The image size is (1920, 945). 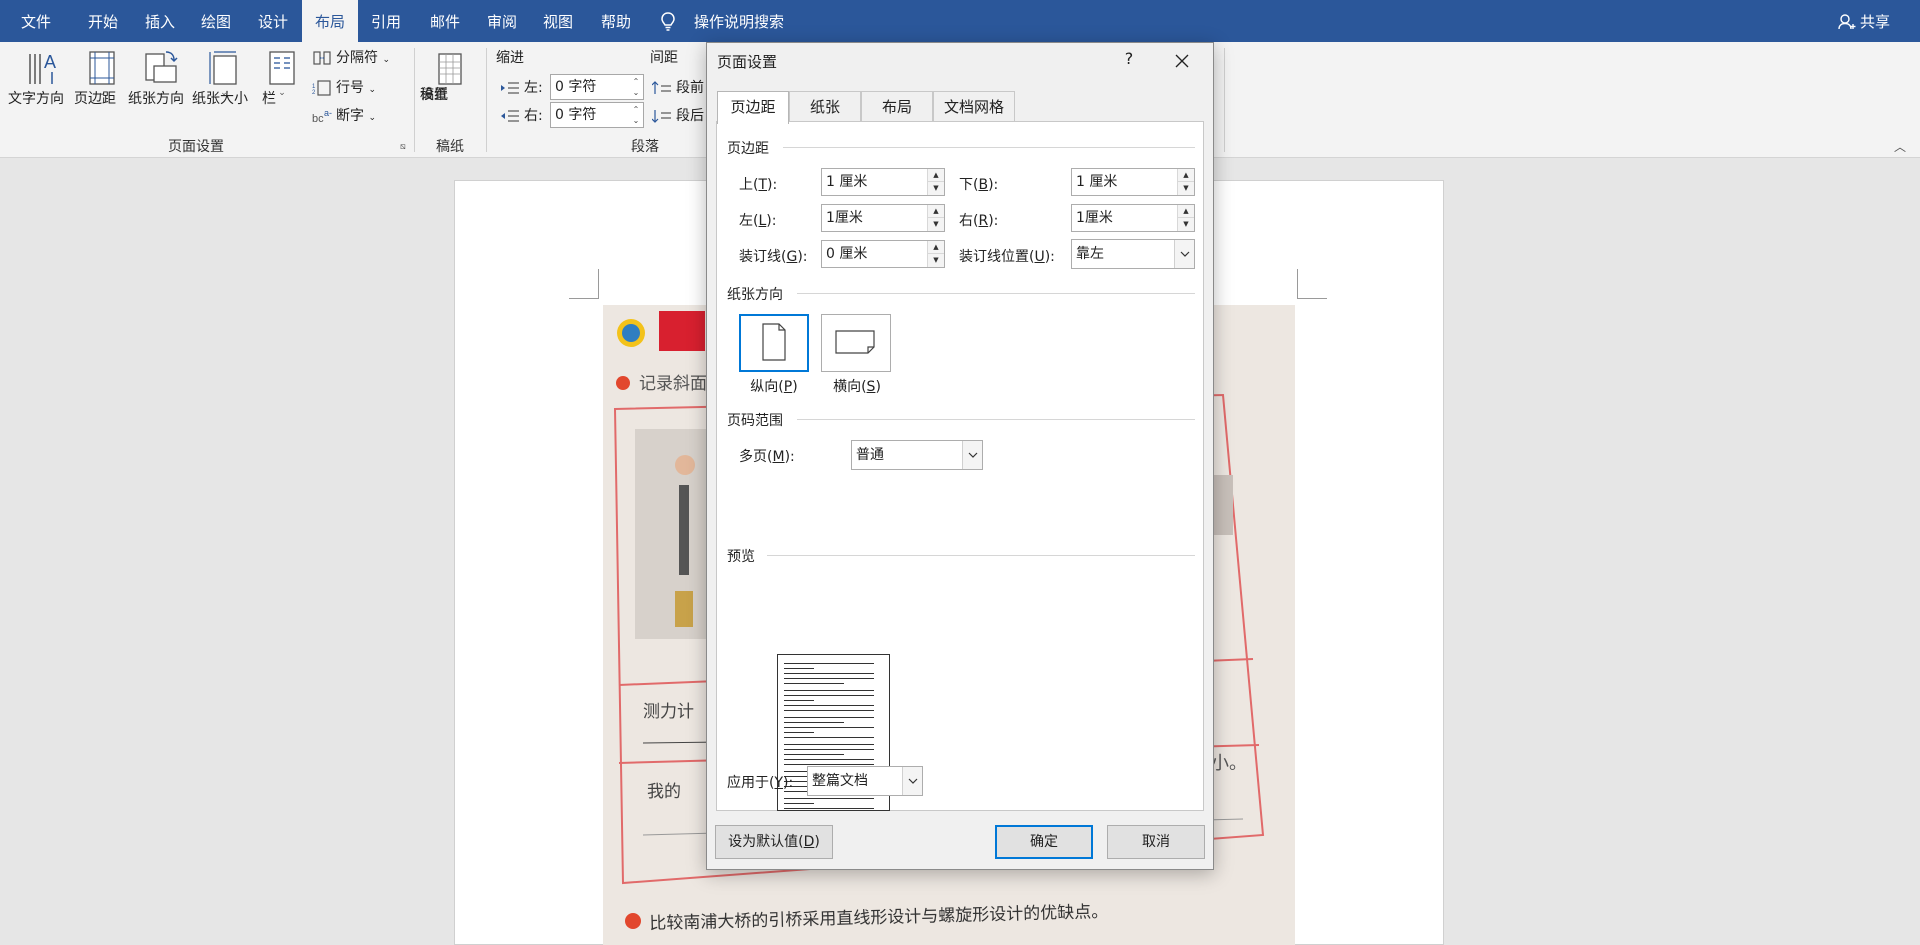 What do you see at coordinates (979, 185) in the screenshot?
I see `bottom-margin-label: 下(B):` at bounding box center [979, 185].